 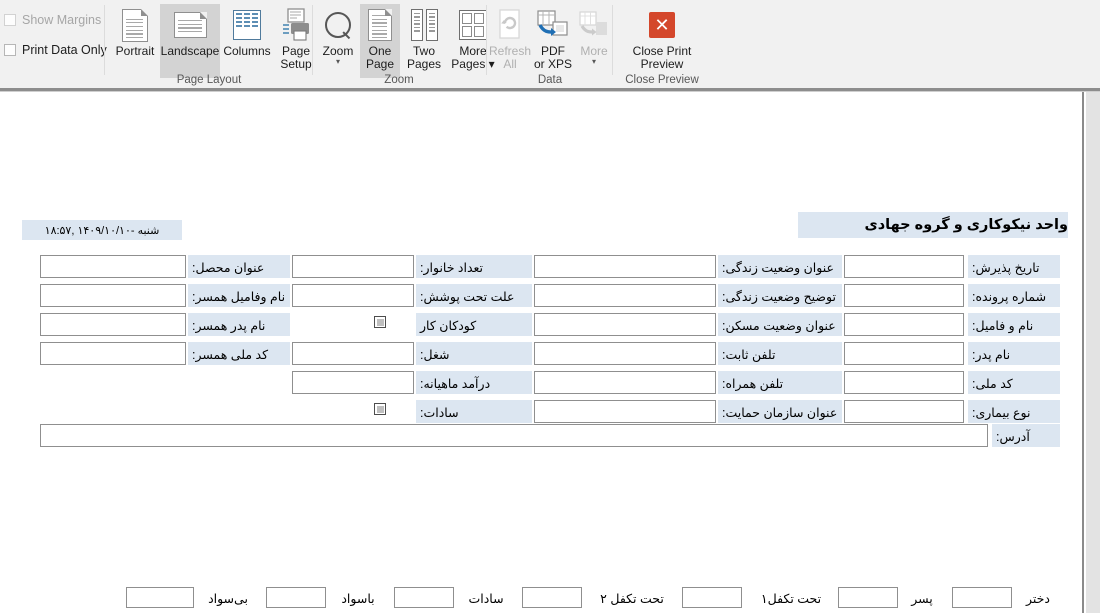 I want to click on ribbon-group-label-data: Data, so click(x=550, y=80).